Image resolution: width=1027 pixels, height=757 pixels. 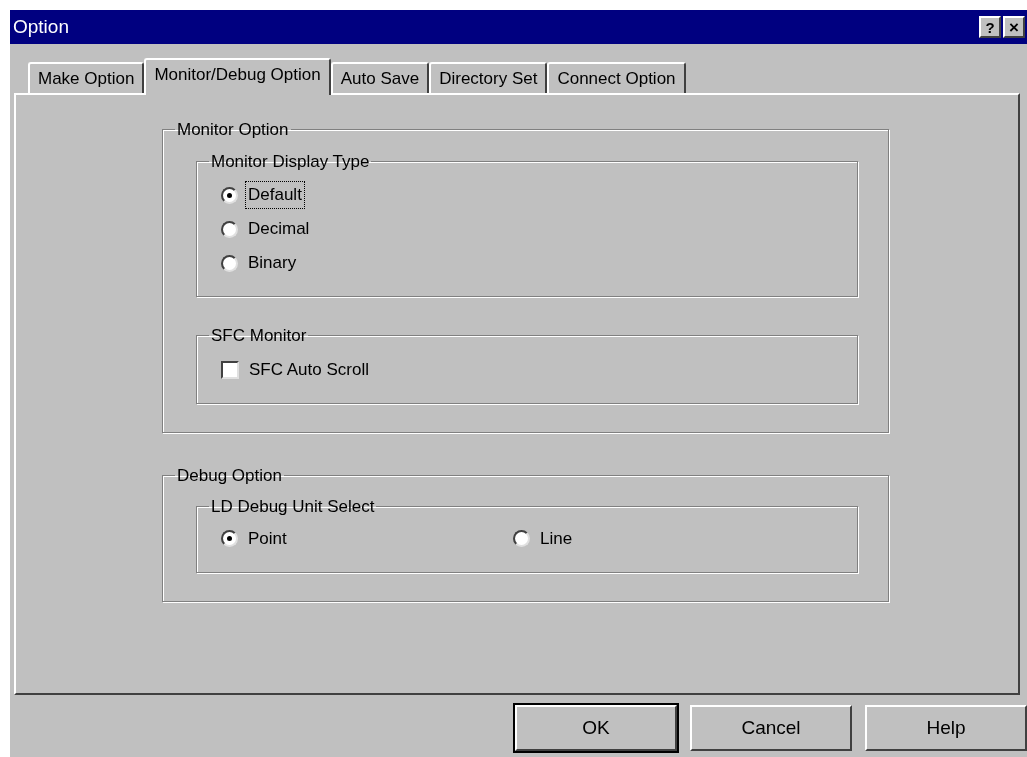 I want to click on checkbox, so click(x=230, y=369).